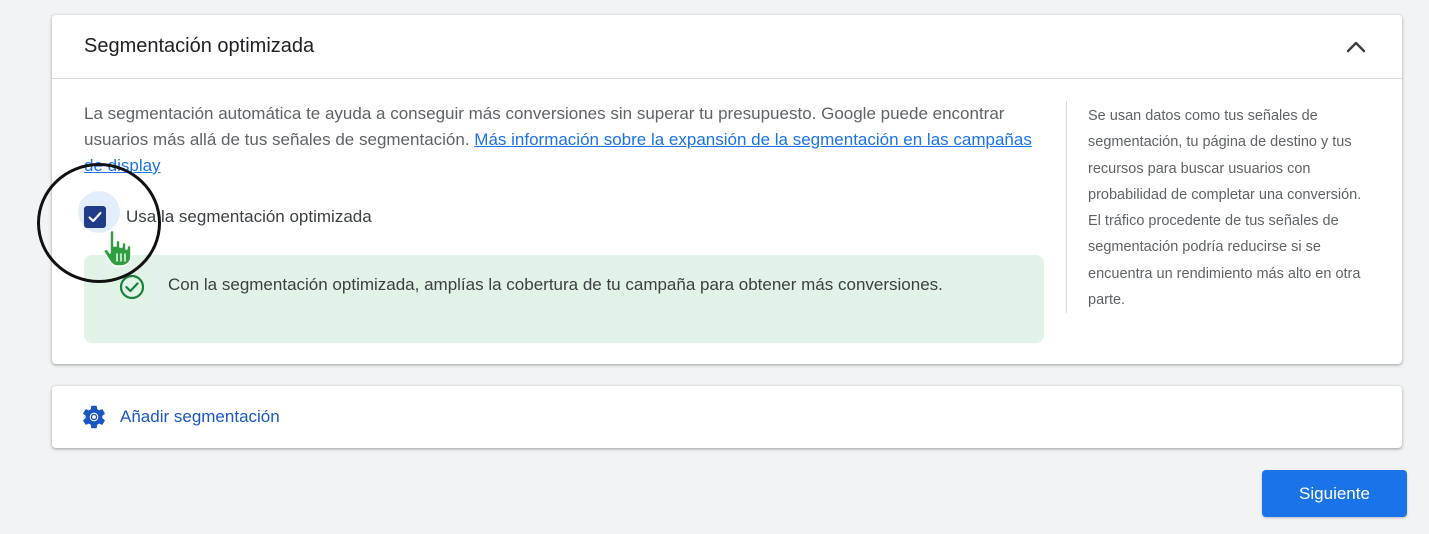  I want to click on add-targeting-card: Añadir segmentación, so click(727, 417).